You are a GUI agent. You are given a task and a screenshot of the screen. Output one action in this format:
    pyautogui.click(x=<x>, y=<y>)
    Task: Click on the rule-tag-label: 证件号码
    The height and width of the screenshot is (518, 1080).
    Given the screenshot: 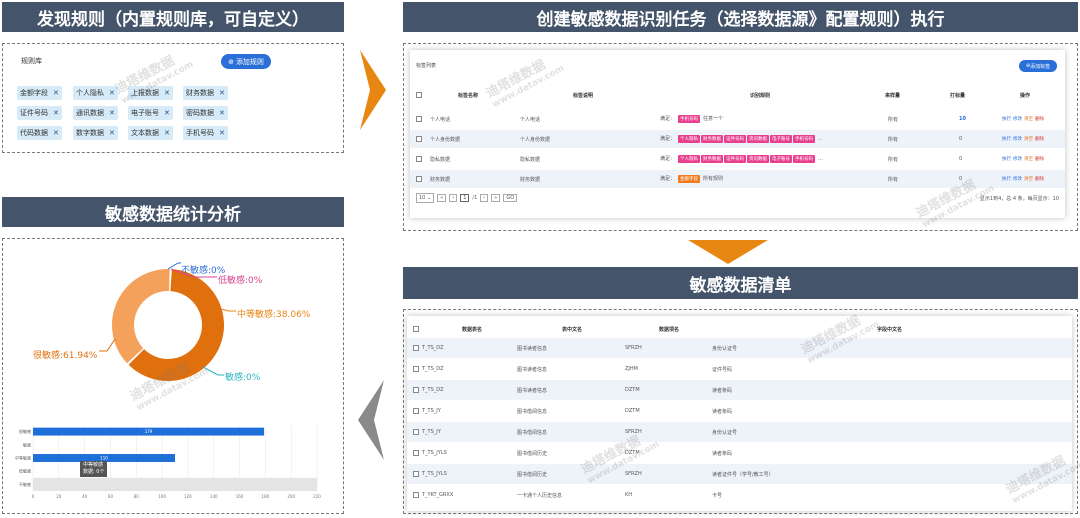 What is the action you would take?
    pyautogui.click(x=34, y=113)
    